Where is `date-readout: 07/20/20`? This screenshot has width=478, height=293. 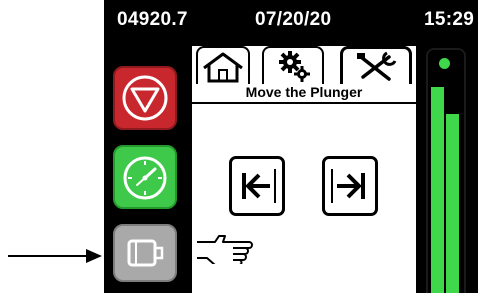
date-readout: 07/20/20 is located at coordinates (293, 19).